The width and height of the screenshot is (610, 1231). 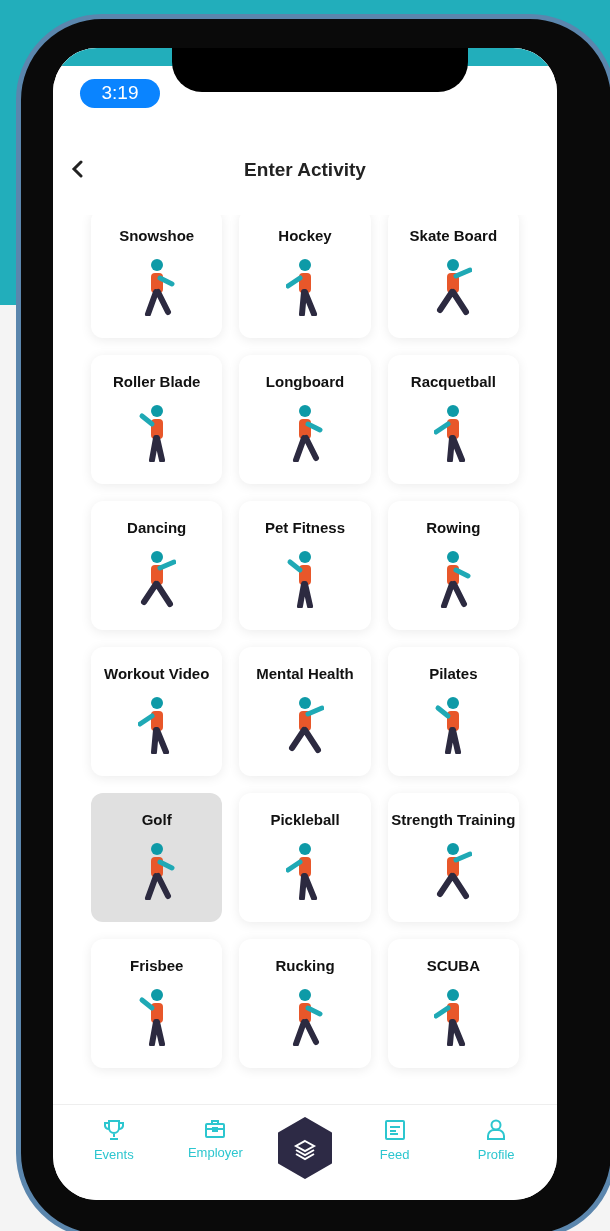 What do you see at coordinates (453, 711) in the screenshot?
I see `activity-tile: Pilates` at bounding box center [453, 711].